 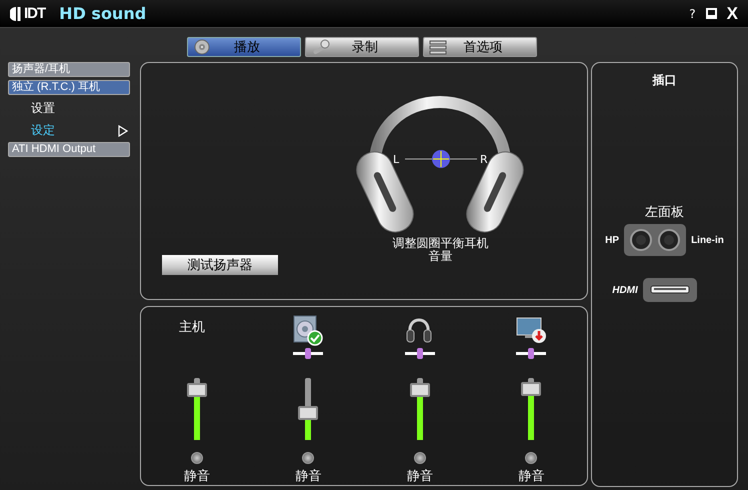 I want to click on submenu-item: 设置, so click(x=43, y=108).